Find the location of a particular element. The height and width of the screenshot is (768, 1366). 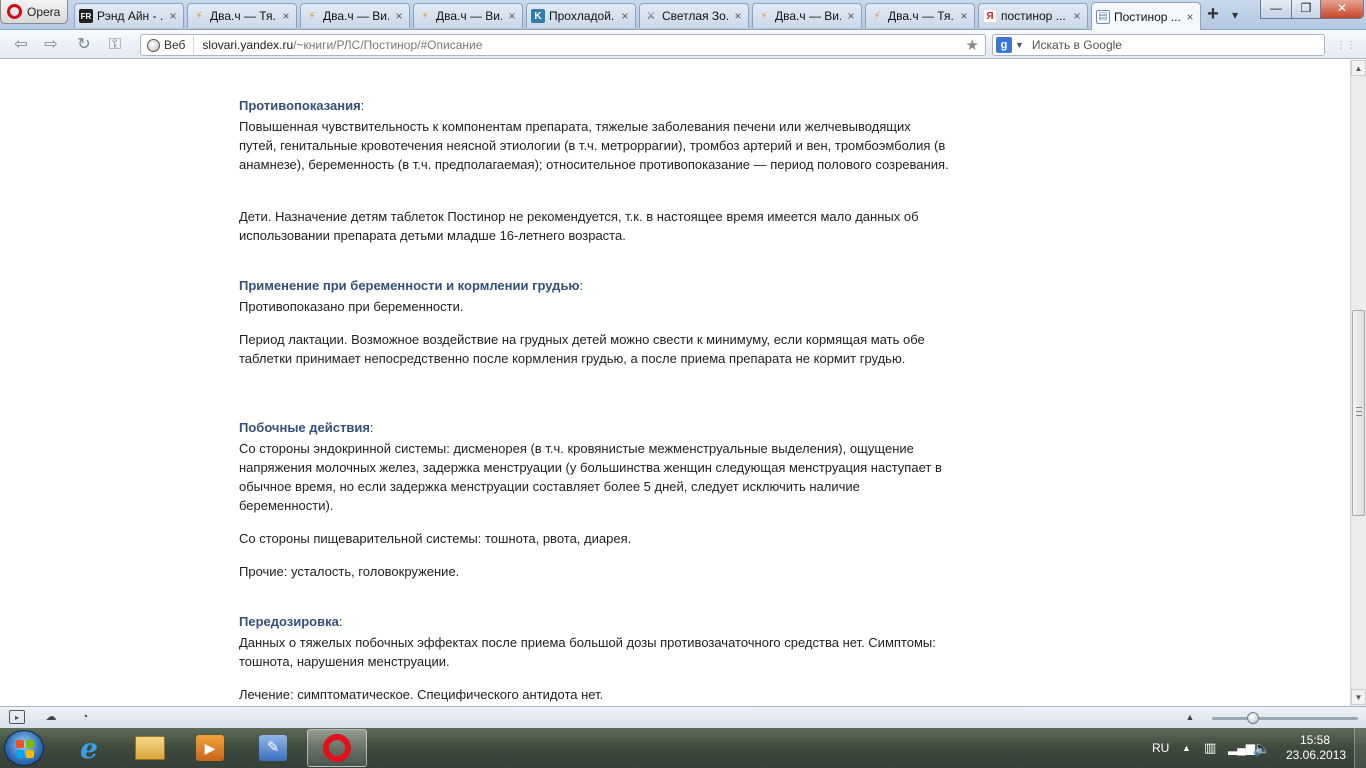

vertical-scrollbar: ▲ ▼ is located at coordinates (1358, 383).